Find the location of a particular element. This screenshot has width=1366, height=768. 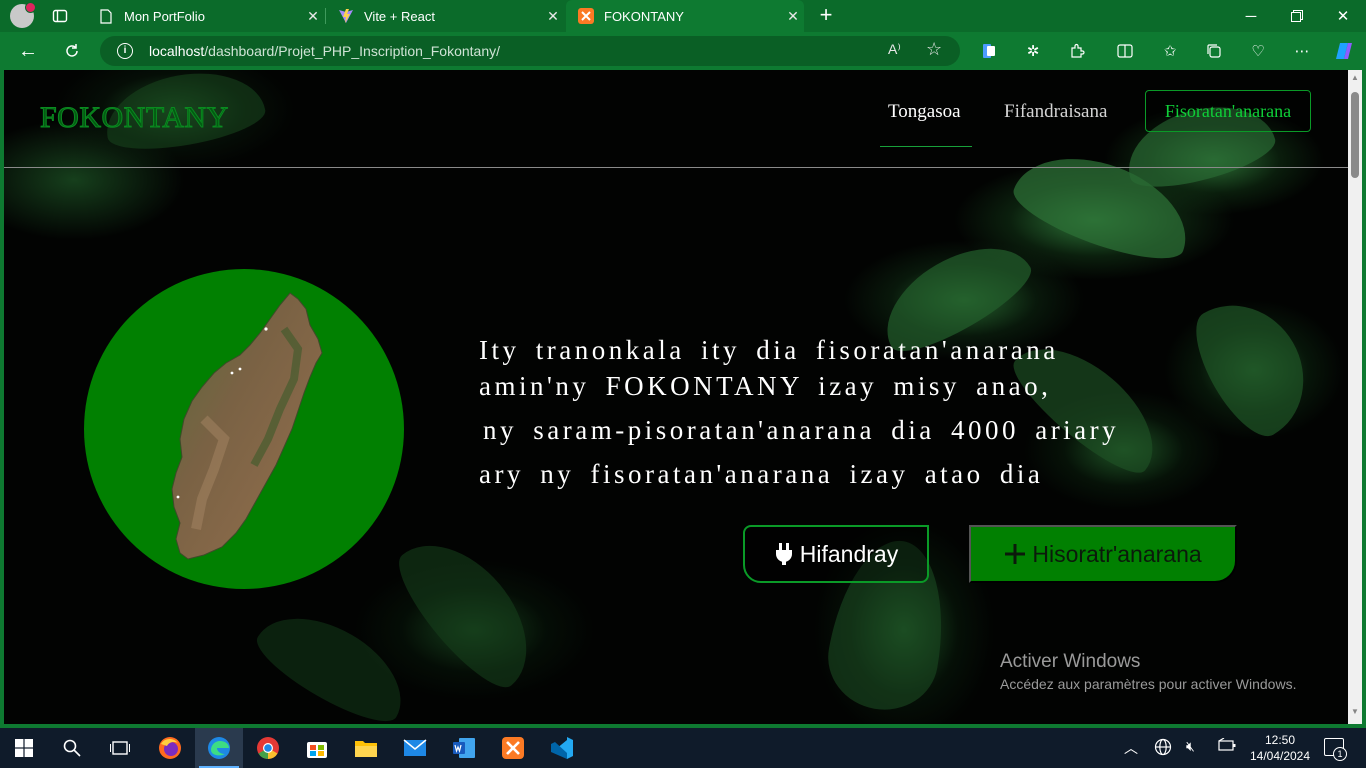

network-icon is located at coordinates (1163, 748).